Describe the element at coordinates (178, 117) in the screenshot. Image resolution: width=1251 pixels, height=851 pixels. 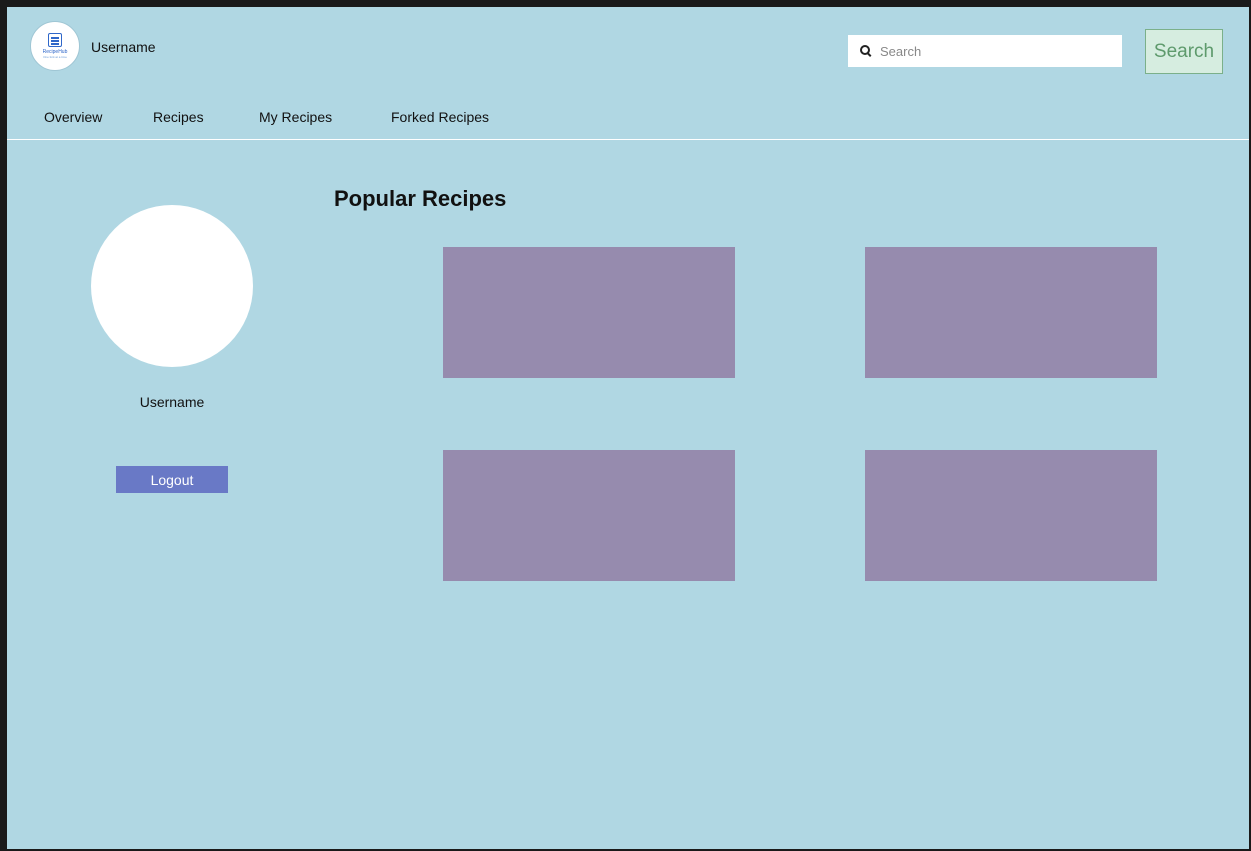
I see `tab-recipes: Recipes` at that location.